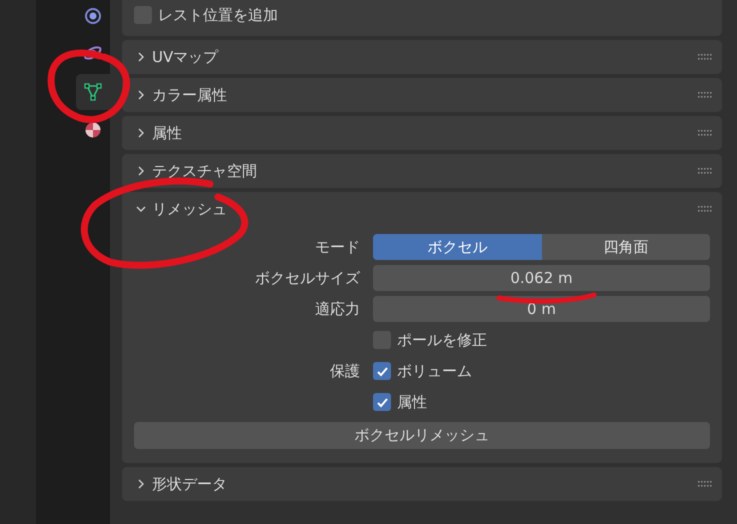 The image size is (737, 524). I want to click on mesh-triangle-icon, so click(93, 92).